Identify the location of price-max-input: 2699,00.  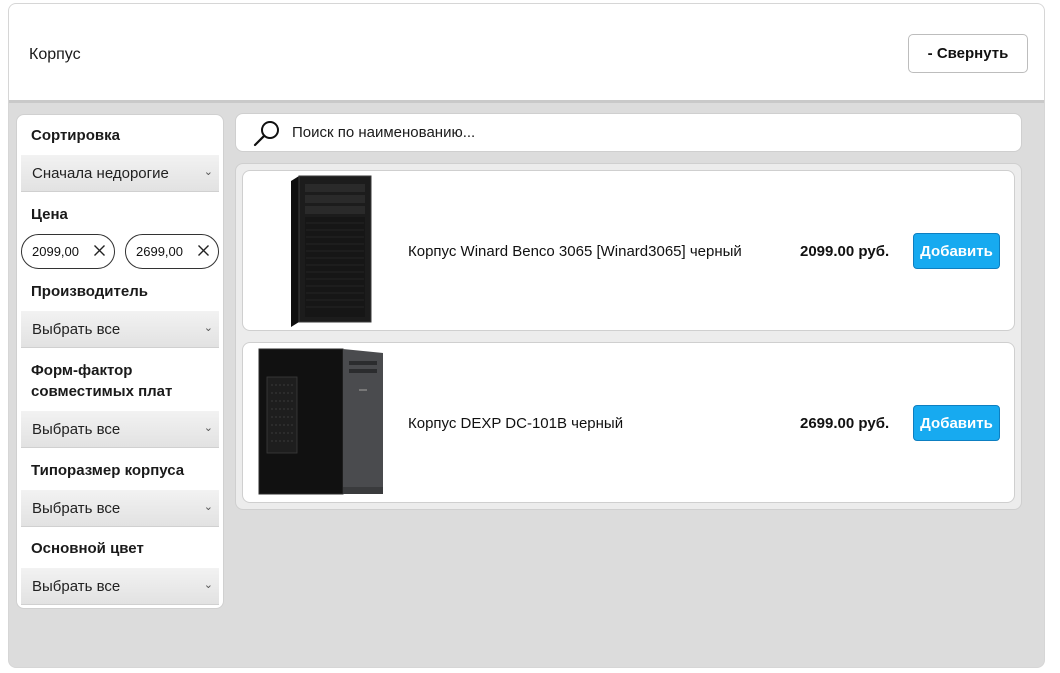
(172, 251).